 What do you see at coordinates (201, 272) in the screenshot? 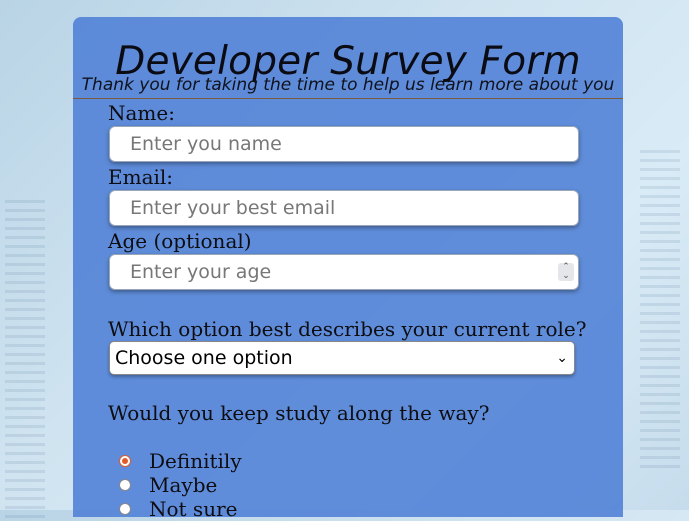
I see `age-placeholder: Enter your age` at bounding box center [201, 272].